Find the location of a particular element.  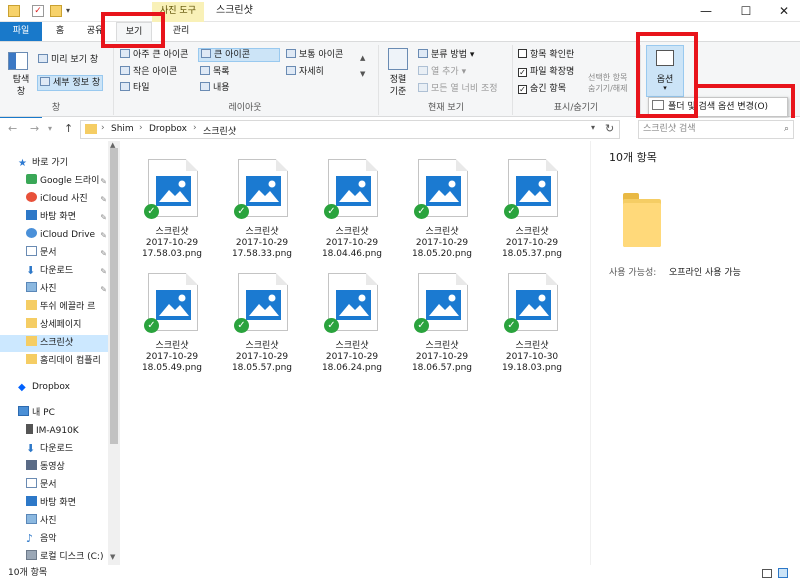

layout-scroll-up-icon: ▲ is located at coordinates (362, 58).